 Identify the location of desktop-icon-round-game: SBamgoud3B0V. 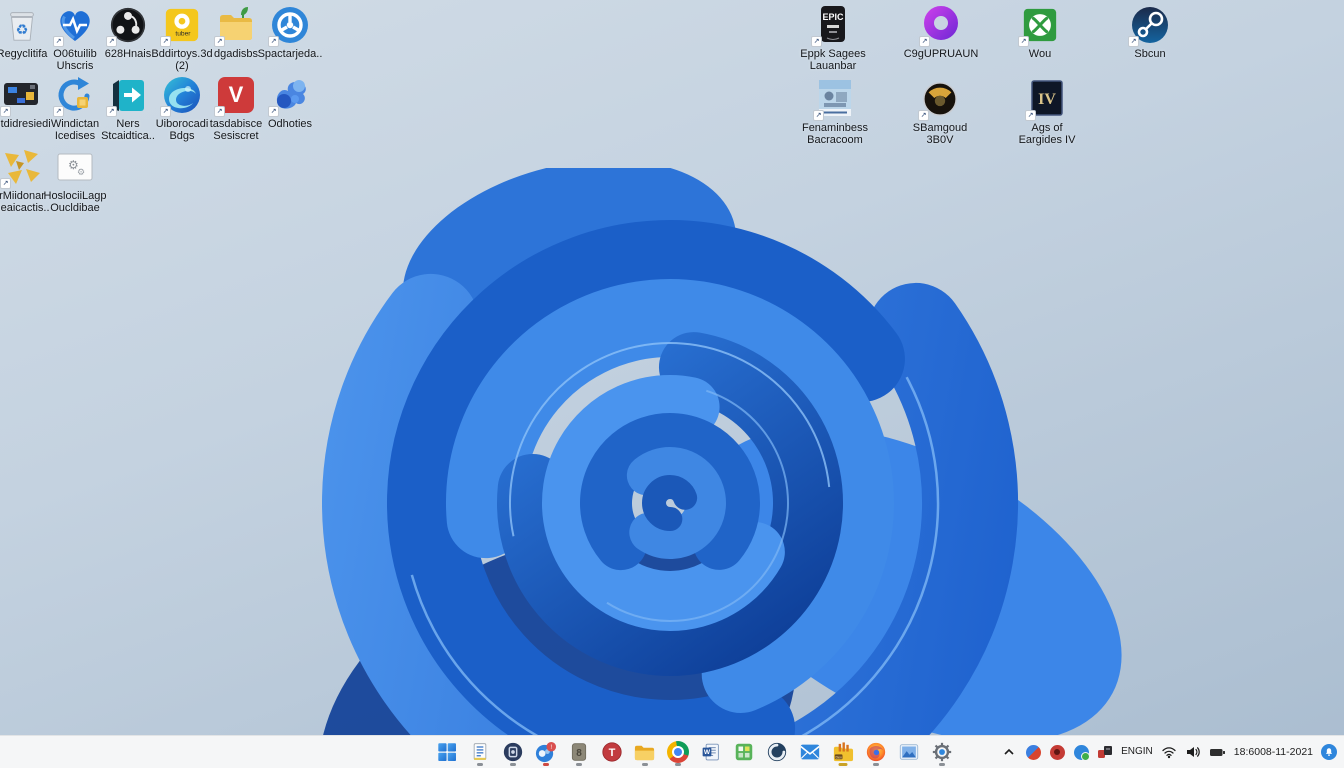
(940, 112).